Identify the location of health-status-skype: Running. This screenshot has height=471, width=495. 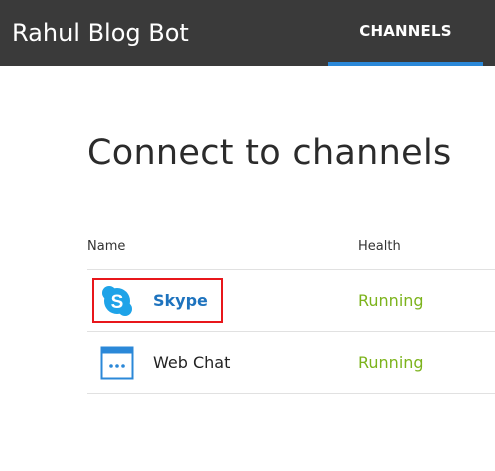
(391, 300).